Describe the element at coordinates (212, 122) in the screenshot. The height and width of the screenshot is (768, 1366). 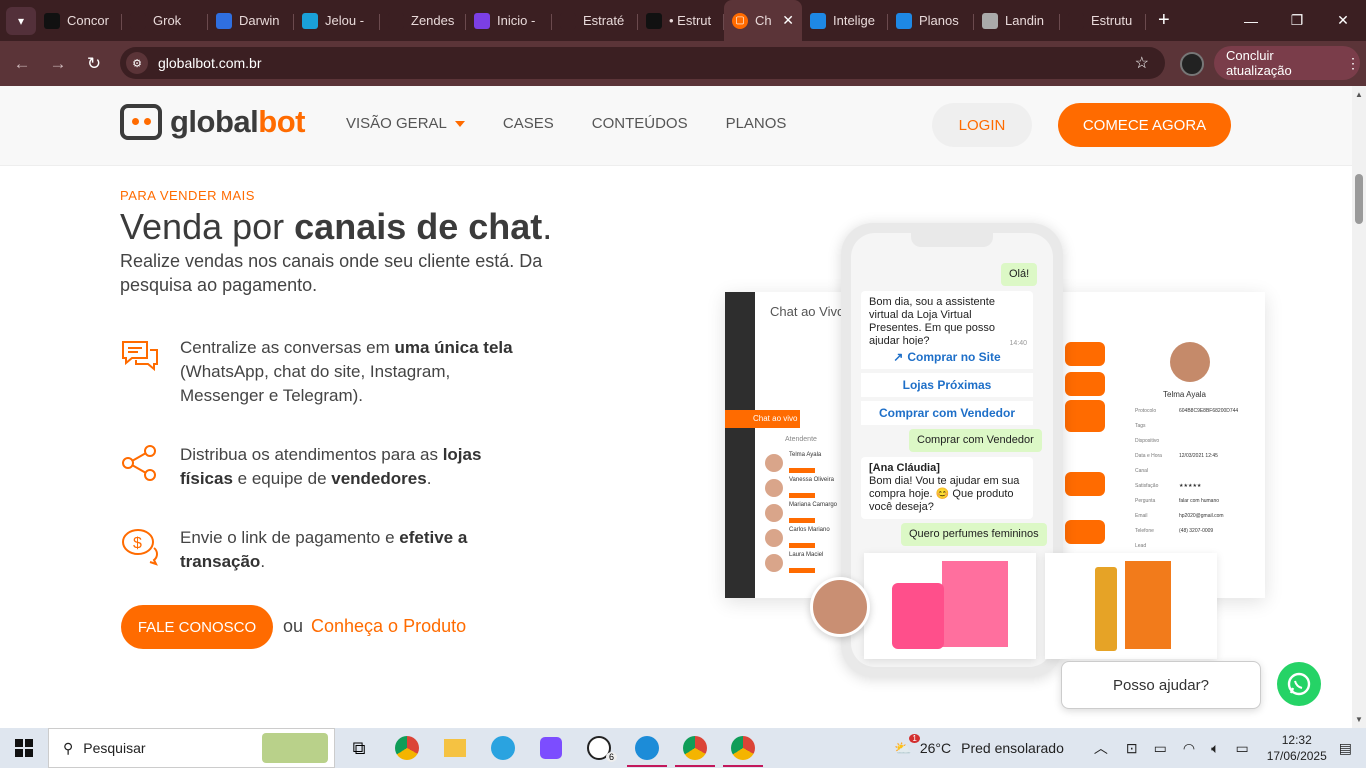
I see `globalbot-logo: globalbot` at that location.